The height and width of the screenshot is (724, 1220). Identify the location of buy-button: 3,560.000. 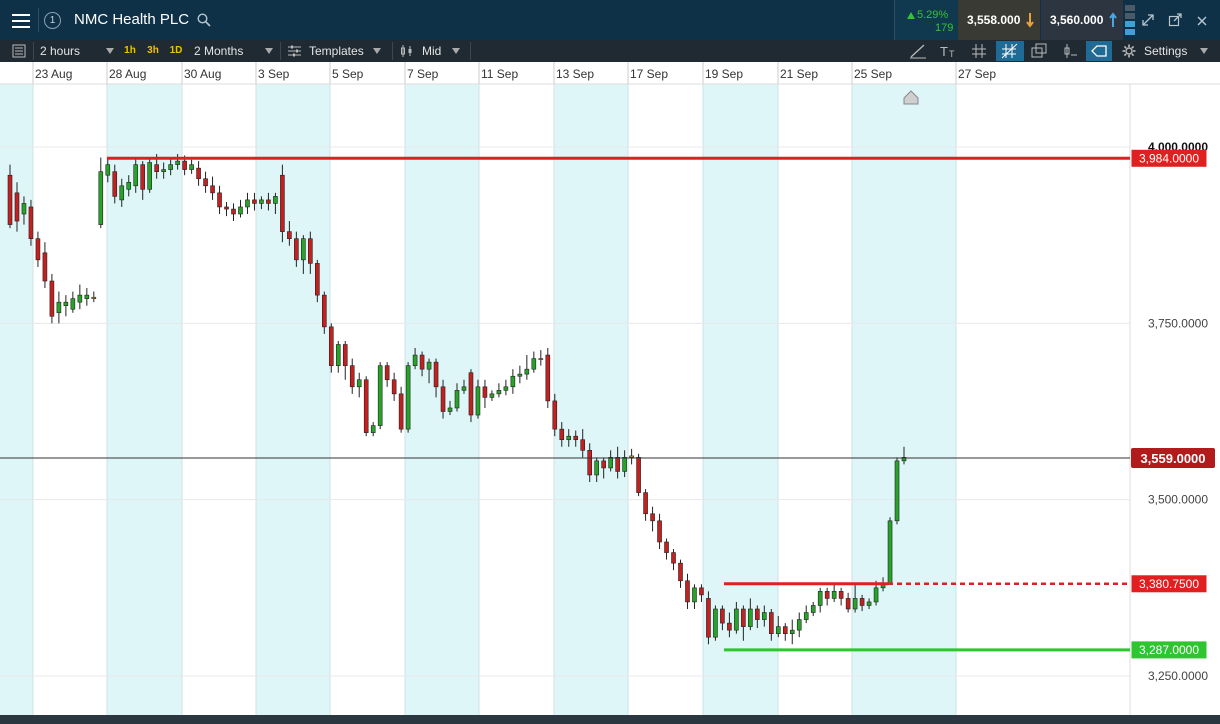
(1082, 20).